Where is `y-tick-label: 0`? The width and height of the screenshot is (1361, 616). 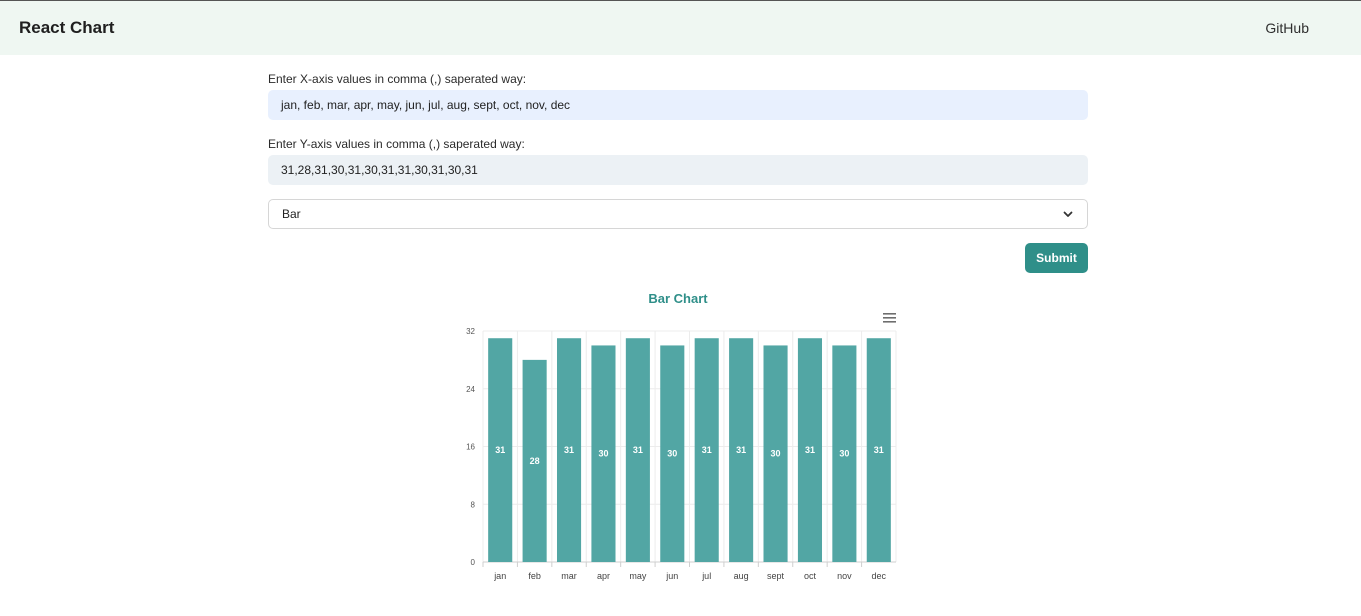 y-tick-label: 0 is located at coordinates (473, 562).